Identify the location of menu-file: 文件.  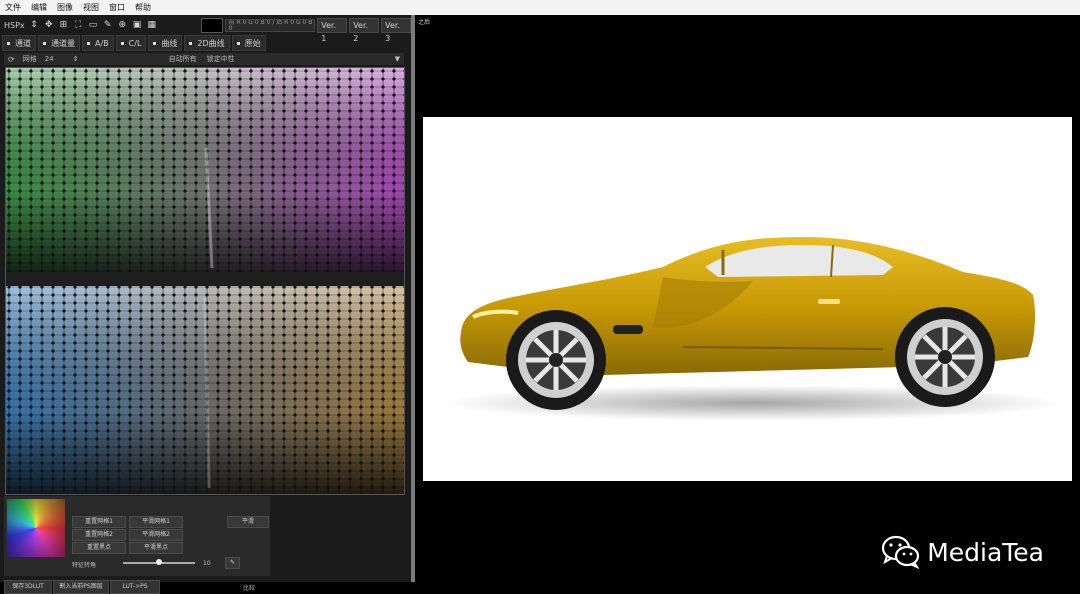
(13, 7).